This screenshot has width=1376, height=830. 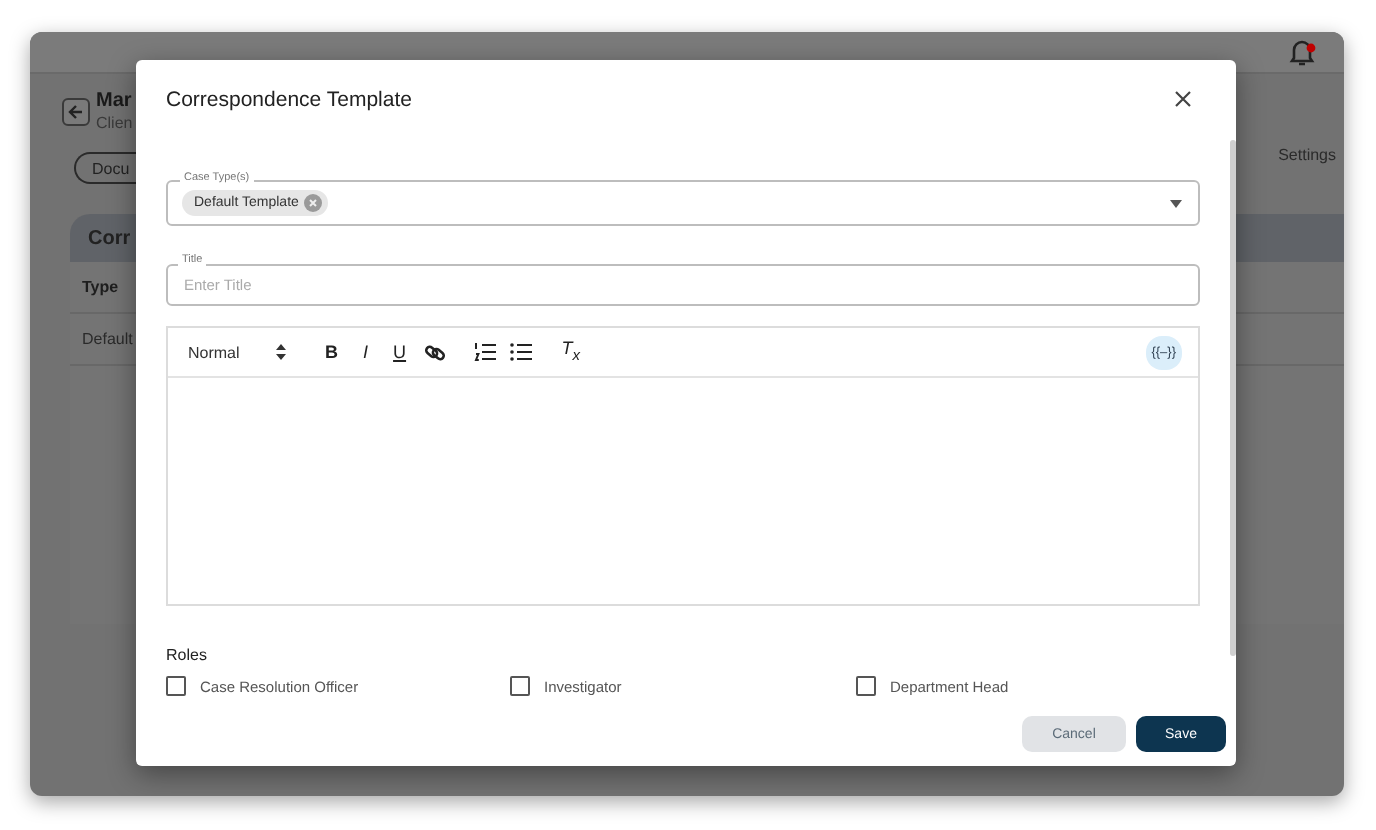 What do you see at coordinates (1176, 203) in the screenshot?
I see `dropdown-caret-icon` at bounding box center [1176, 203].